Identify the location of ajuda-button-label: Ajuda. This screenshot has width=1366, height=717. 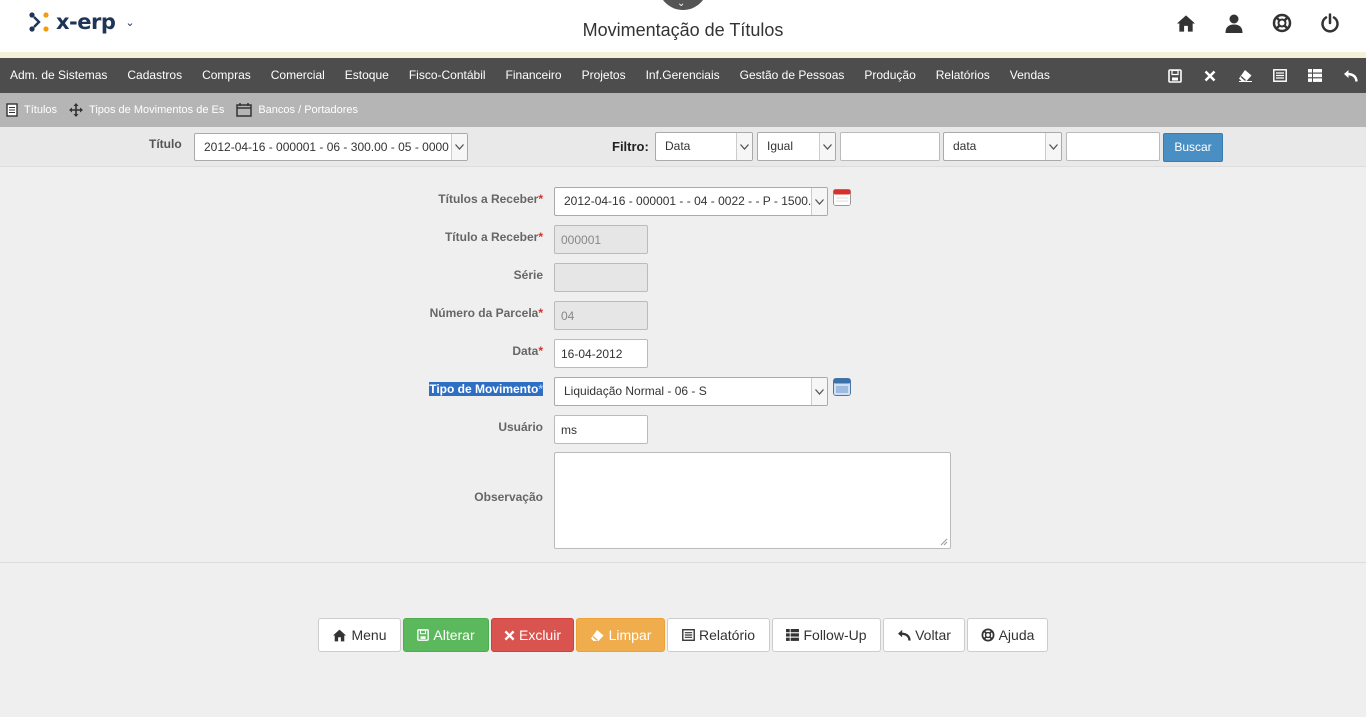
(1016, 635).